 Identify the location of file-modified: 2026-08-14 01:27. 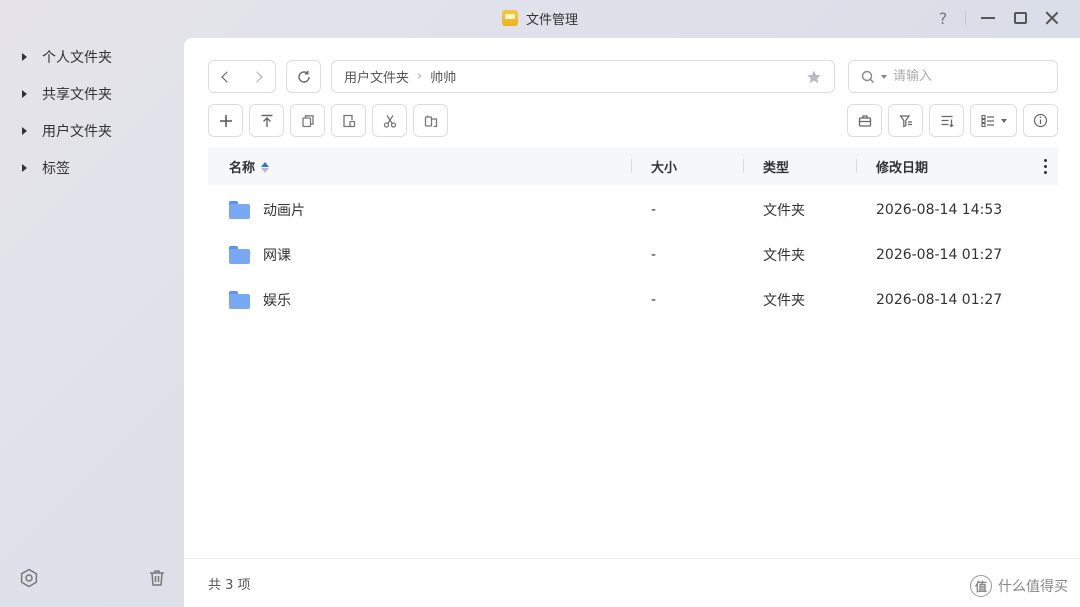
(939, 299).